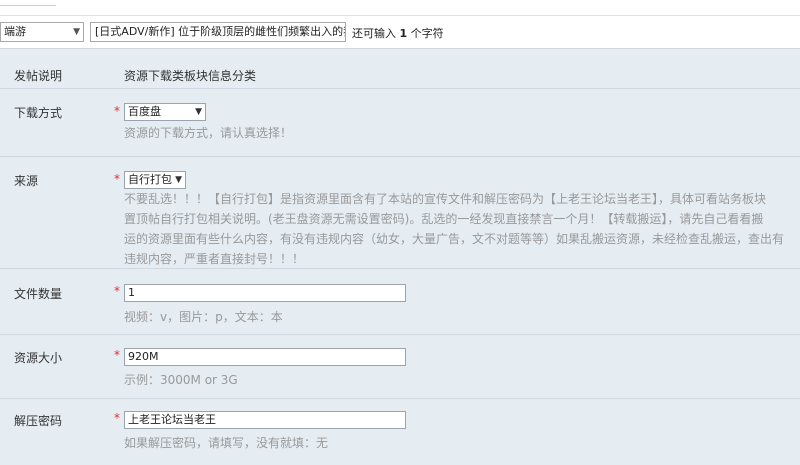  Describe the element at coordinates (38, 358) in the screenshot. I see `resource-size-label: 资源大小` at that location.